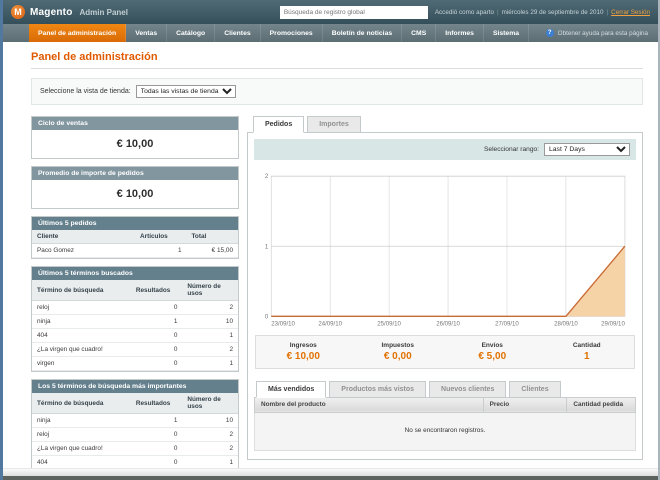 Image resolution: width=660 pixels, height=480 pixels. Describe the element at coordinates (238, 33) in the screenshot. I see `nav-item-clientes: Clientes` at that location.